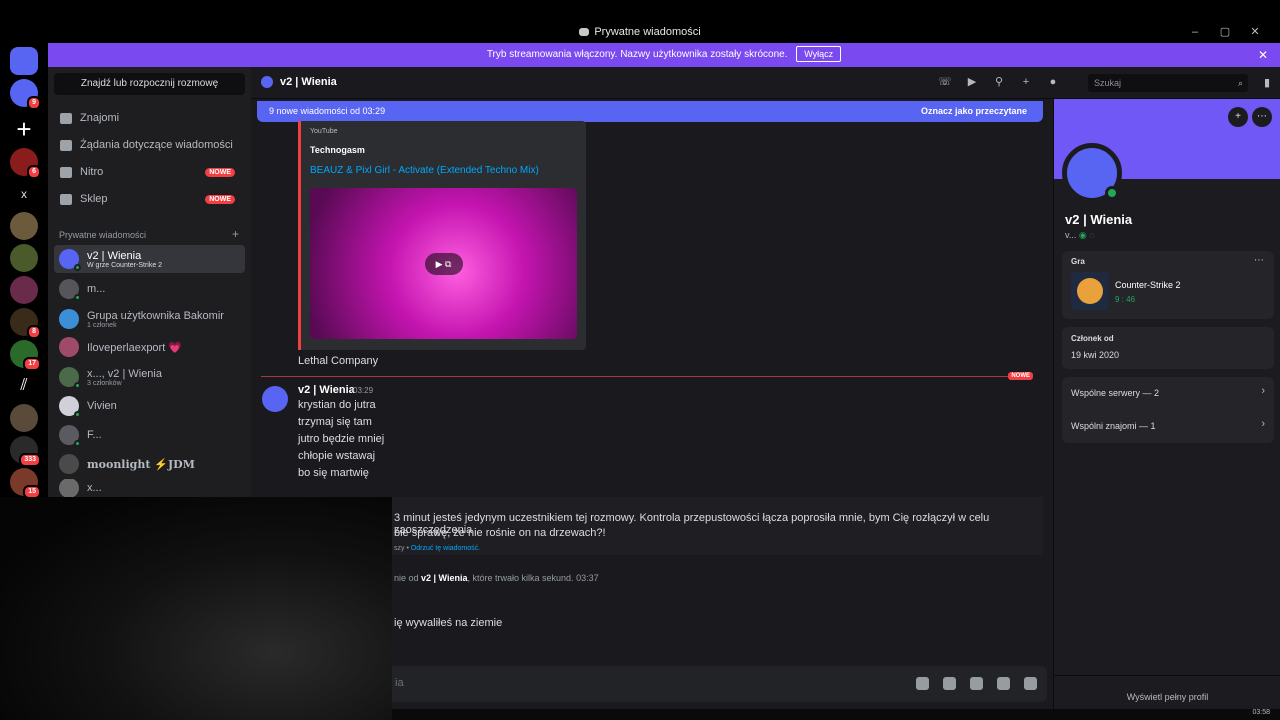  Describe the element at coordinates (945, 82) in the screenshot. I see `phone-icon: ☏` at that location.